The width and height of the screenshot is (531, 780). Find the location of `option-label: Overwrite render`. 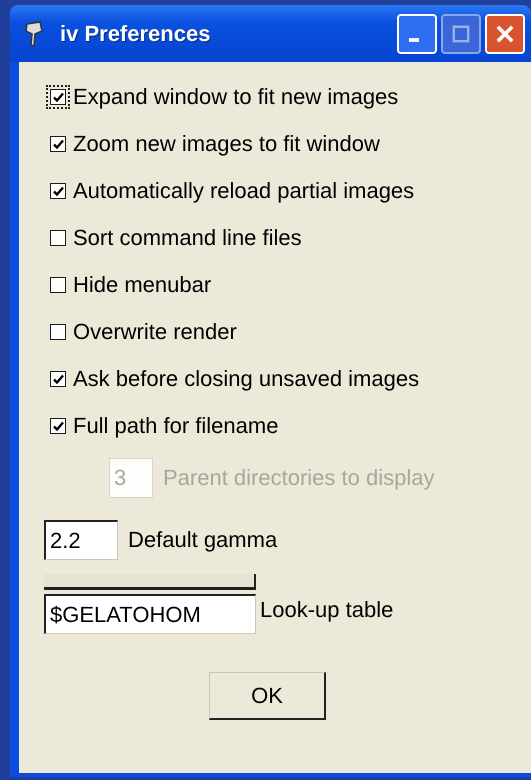

option-label: Overwrite render is located at coordinates (155, 332).